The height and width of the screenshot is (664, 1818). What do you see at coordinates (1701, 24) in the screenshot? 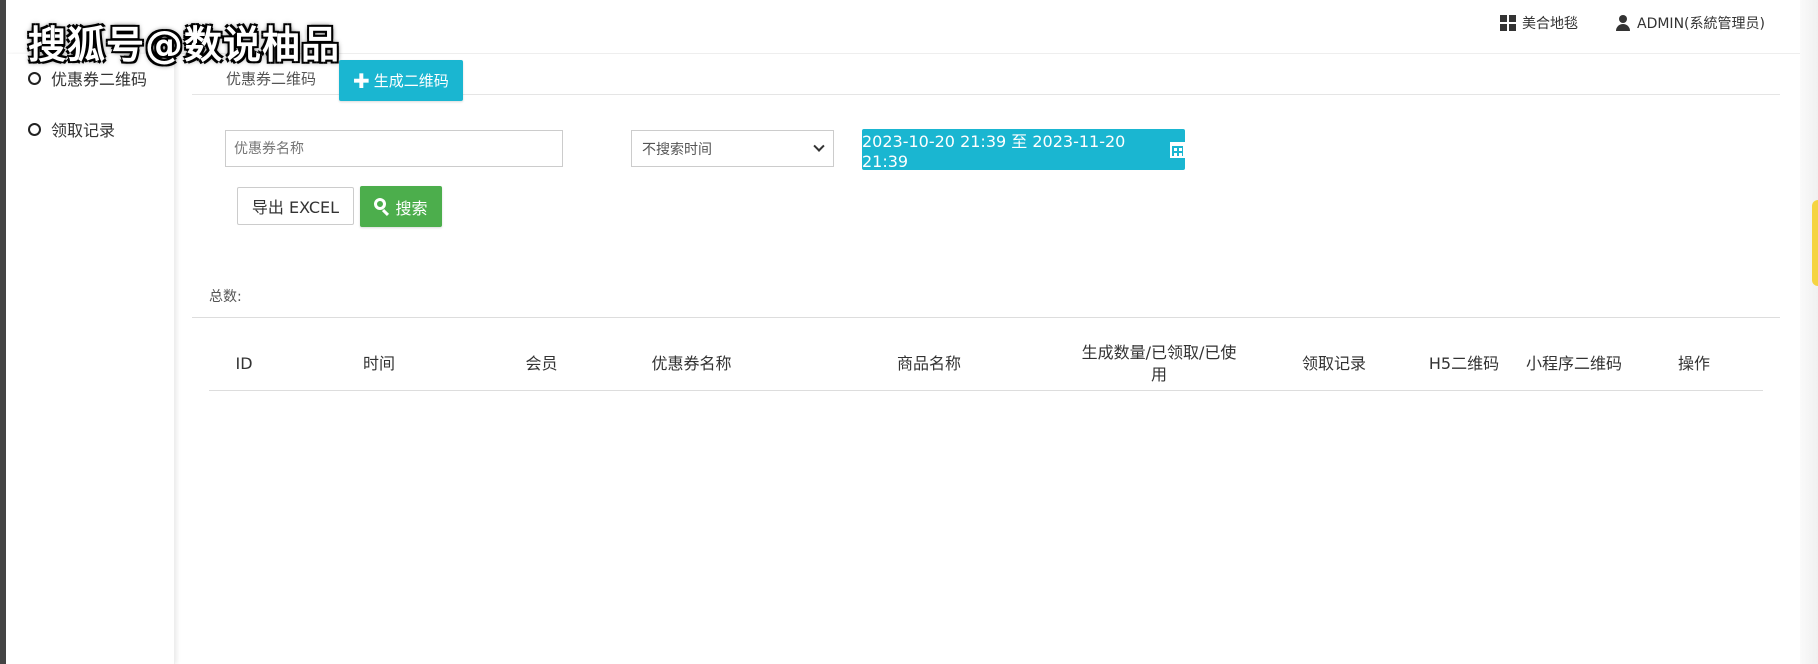
I see `user-name: ADMIN(系統管理员)` at bounding box center [1701, 24].